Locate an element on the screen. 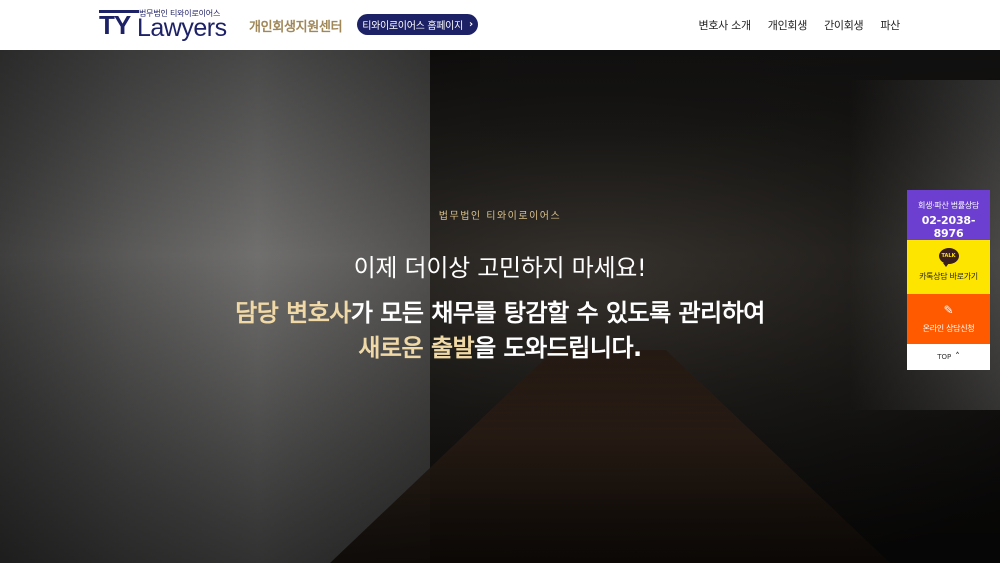 The height and width of the screenshot is (563, 1000). kakao-talk-icon: TALK is located at coordinates (948, 257).